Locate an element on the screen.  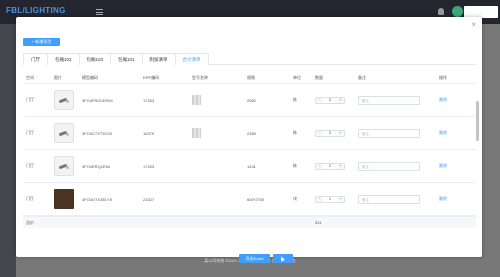
total-label: 总价 is located at coordinates (30, 222).